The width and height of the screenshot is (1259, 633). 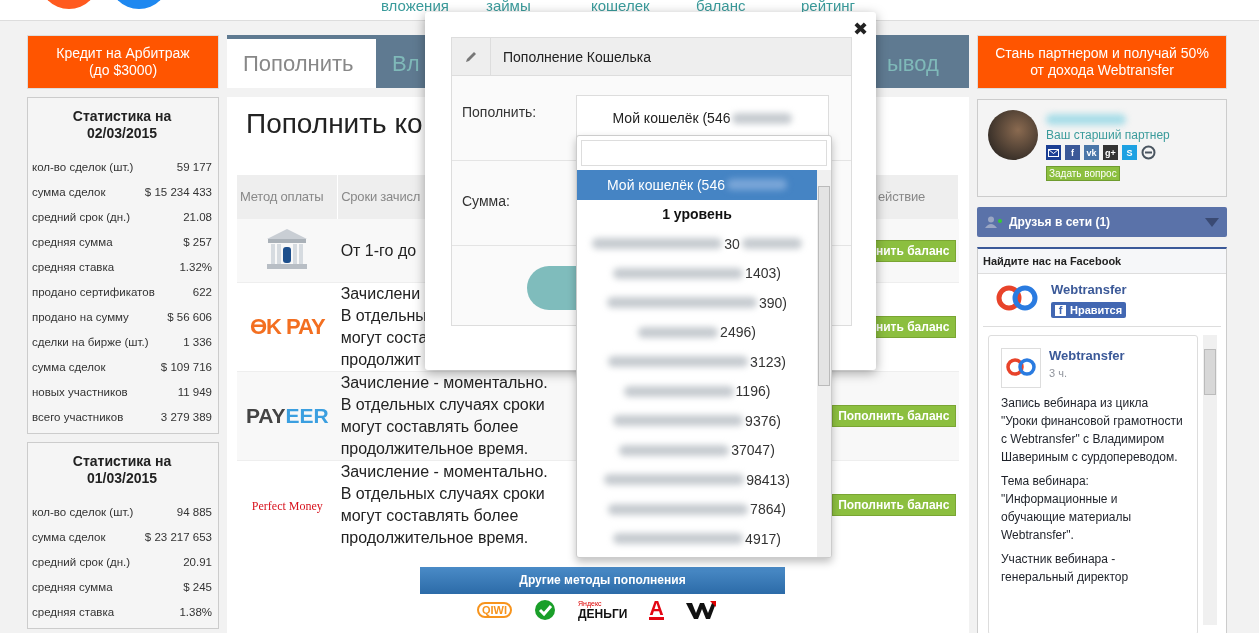 I want to click on pencil-icon, so click(x=471, y=56).